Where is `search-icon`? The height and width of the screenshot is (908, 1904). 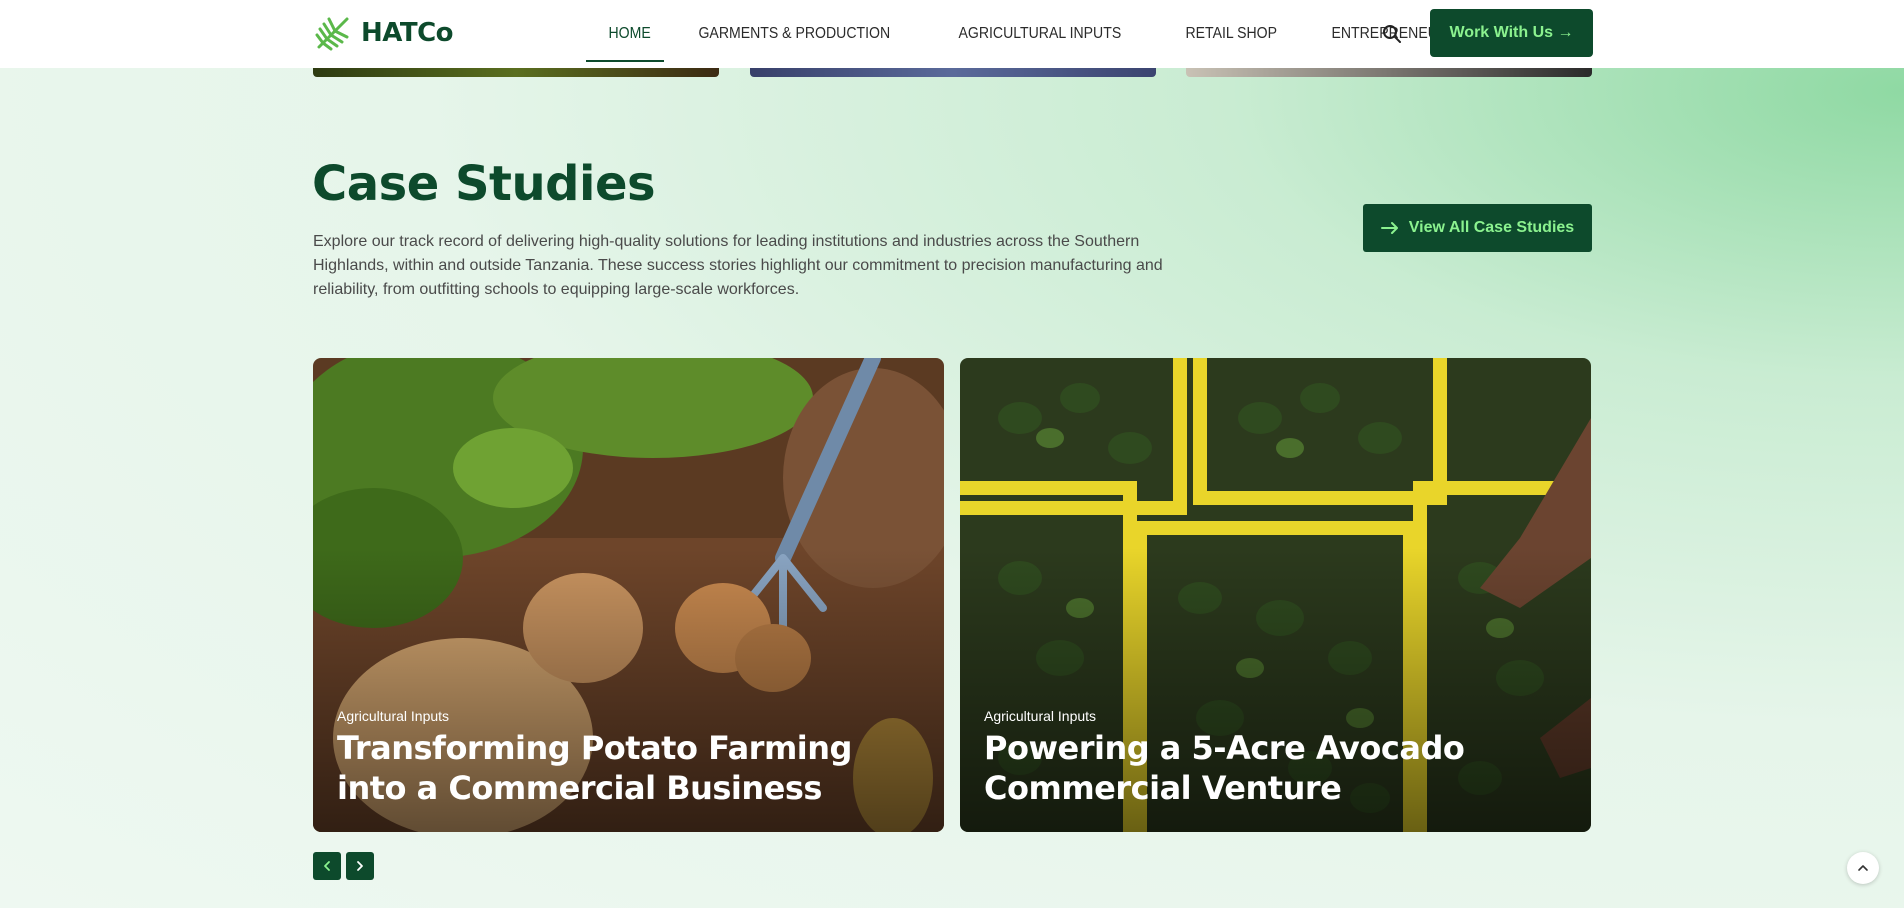 search-icon is located at coordinates (1392, 34).